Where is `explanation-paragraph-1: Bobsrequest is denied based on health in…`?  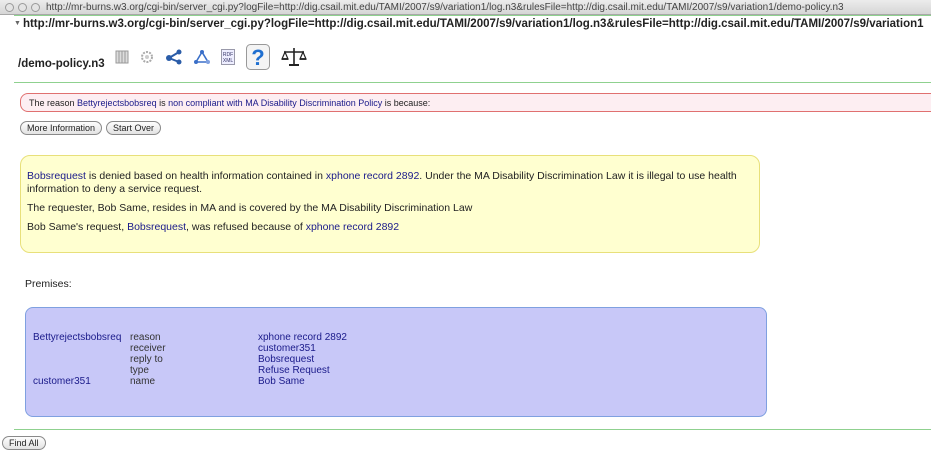 explanation-paragraph-1: Bobsrequest is denied based on health in… is located at coordinates (390, 183).